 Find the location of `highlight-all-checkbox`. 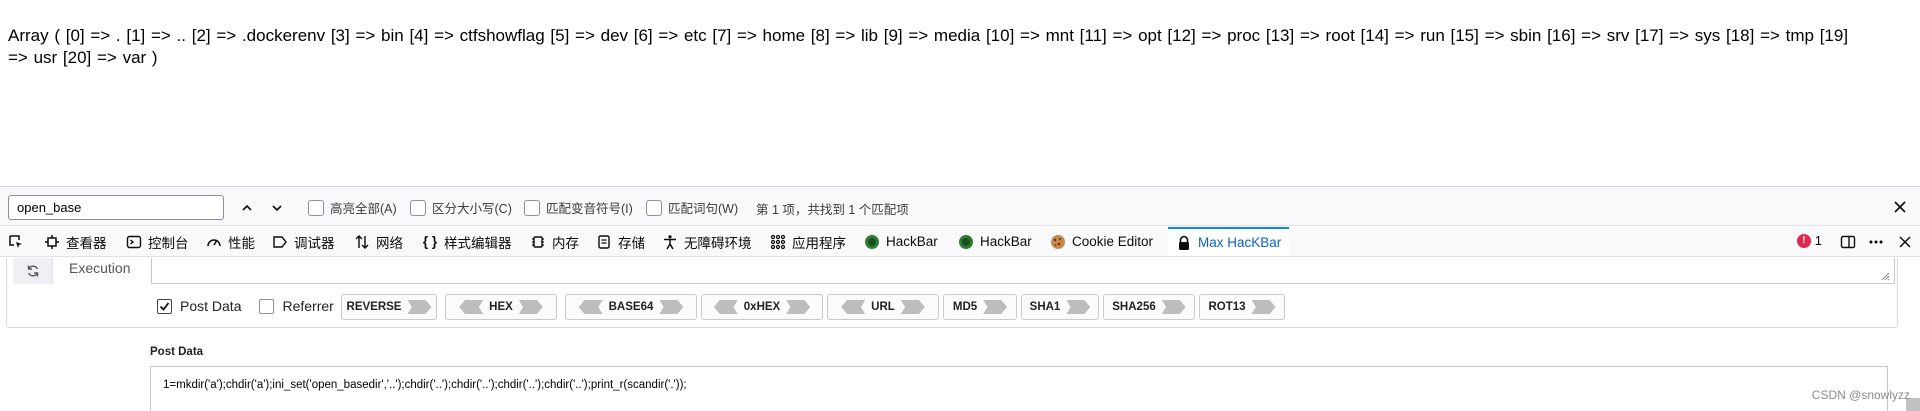

highlight-all-checkbox is located at coordinates (316, 207).